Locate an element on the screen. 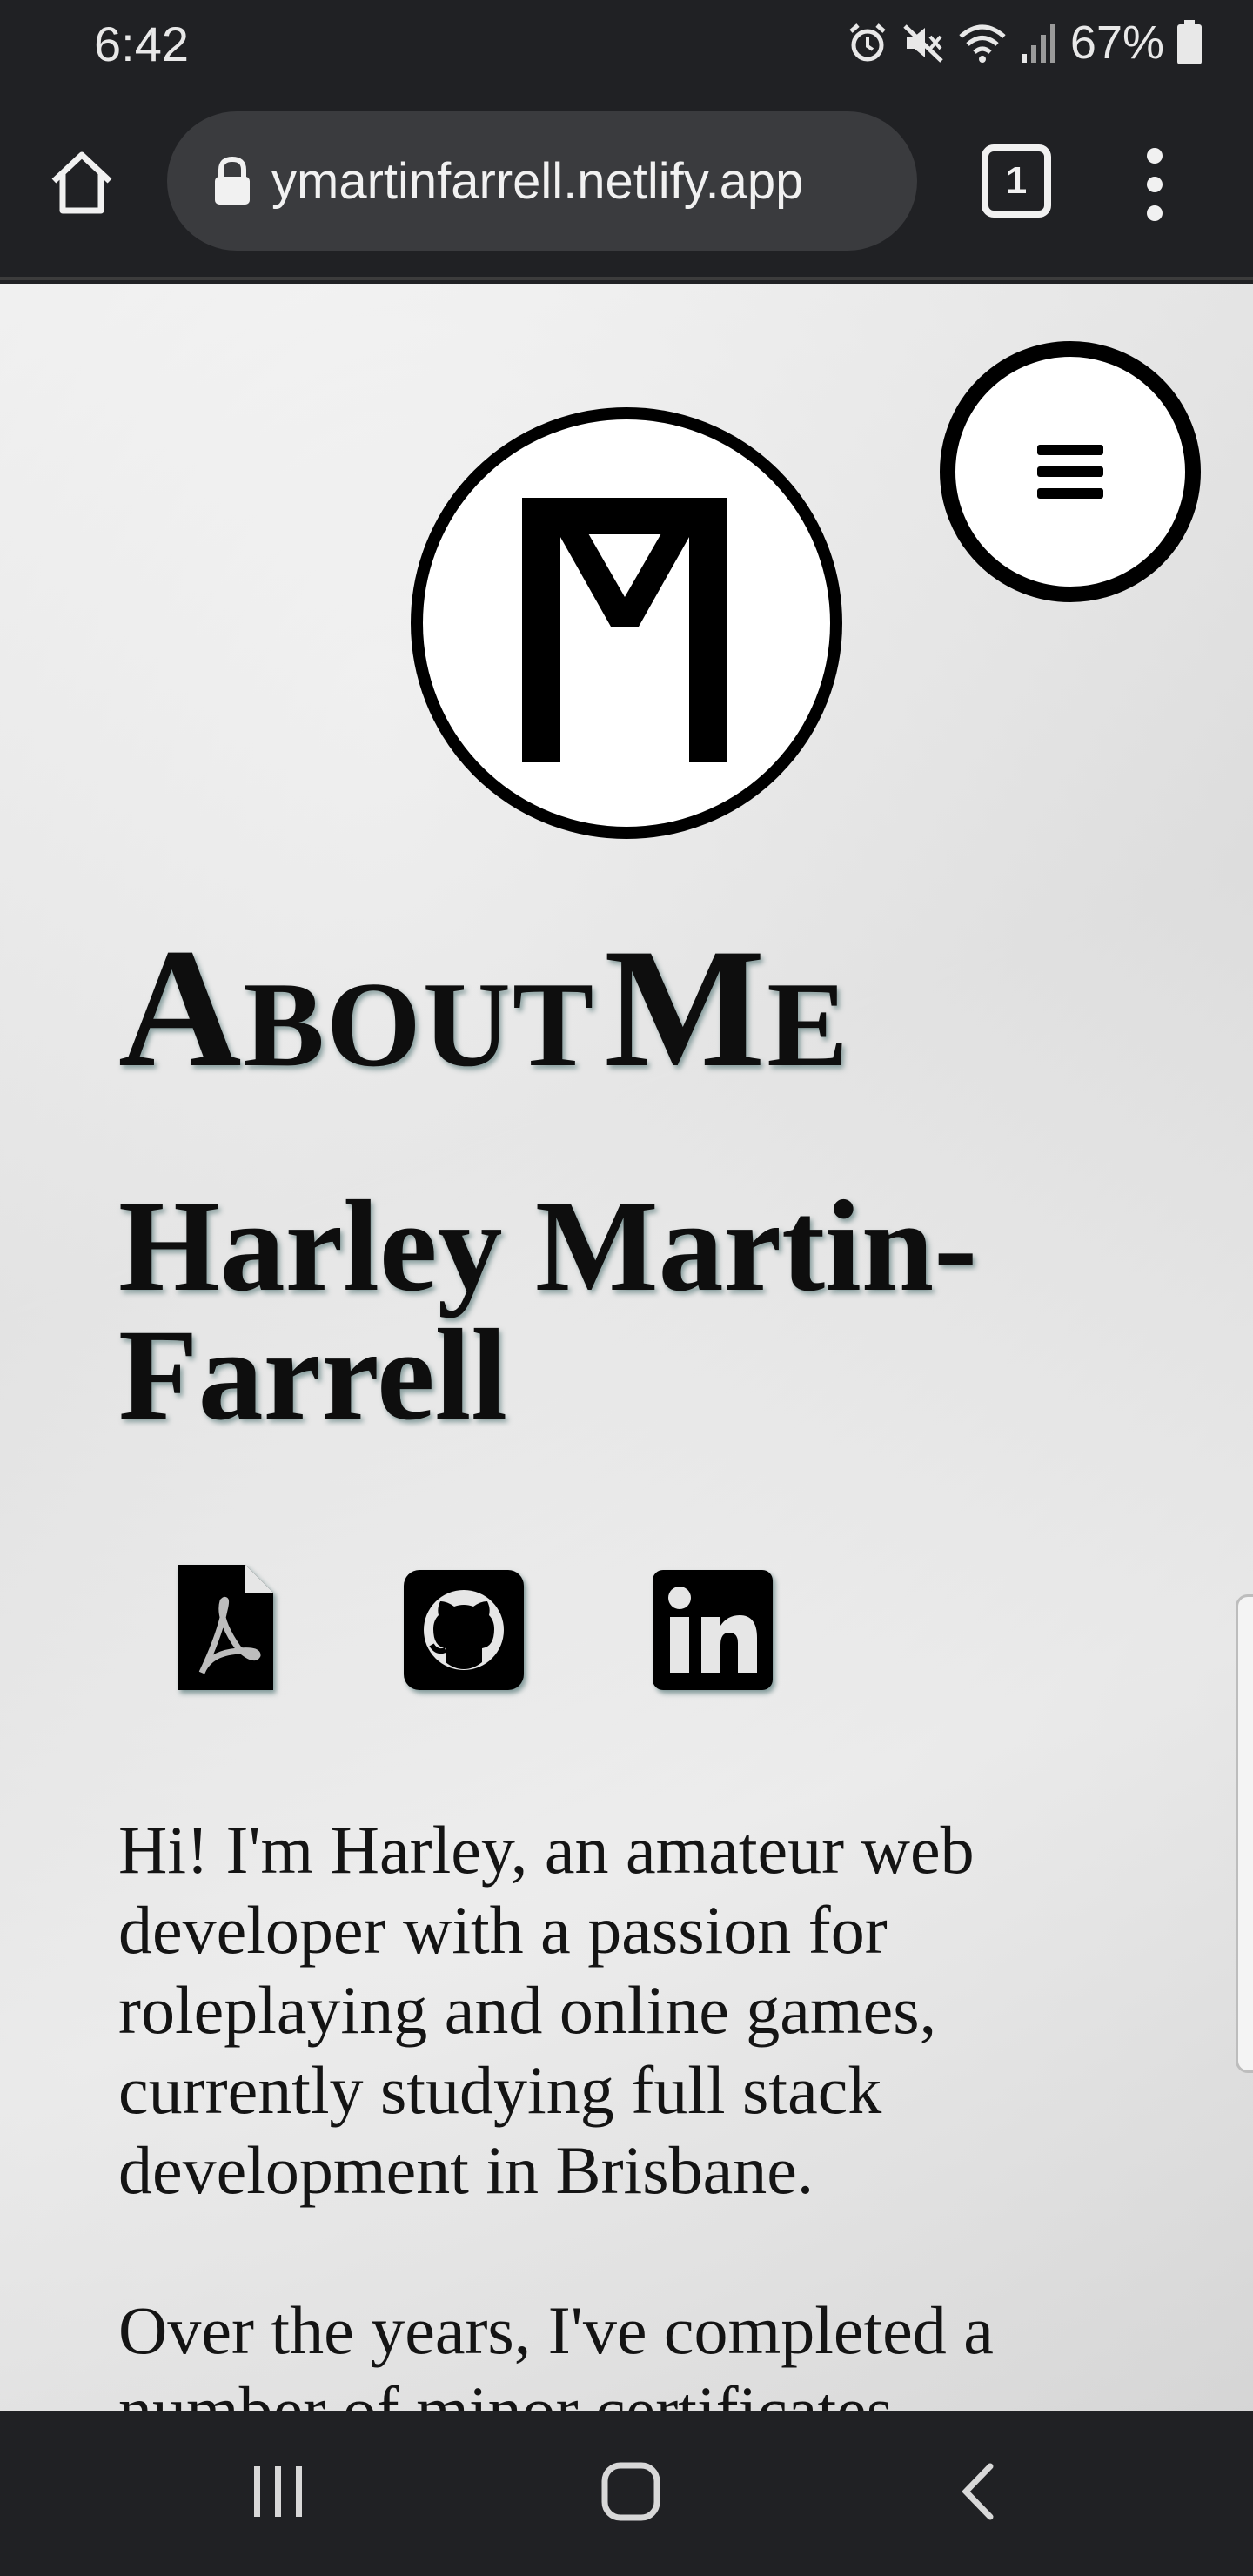 The width and height of the screenshot is (1253, 2576). home-button is located at coordinates (81, 182).